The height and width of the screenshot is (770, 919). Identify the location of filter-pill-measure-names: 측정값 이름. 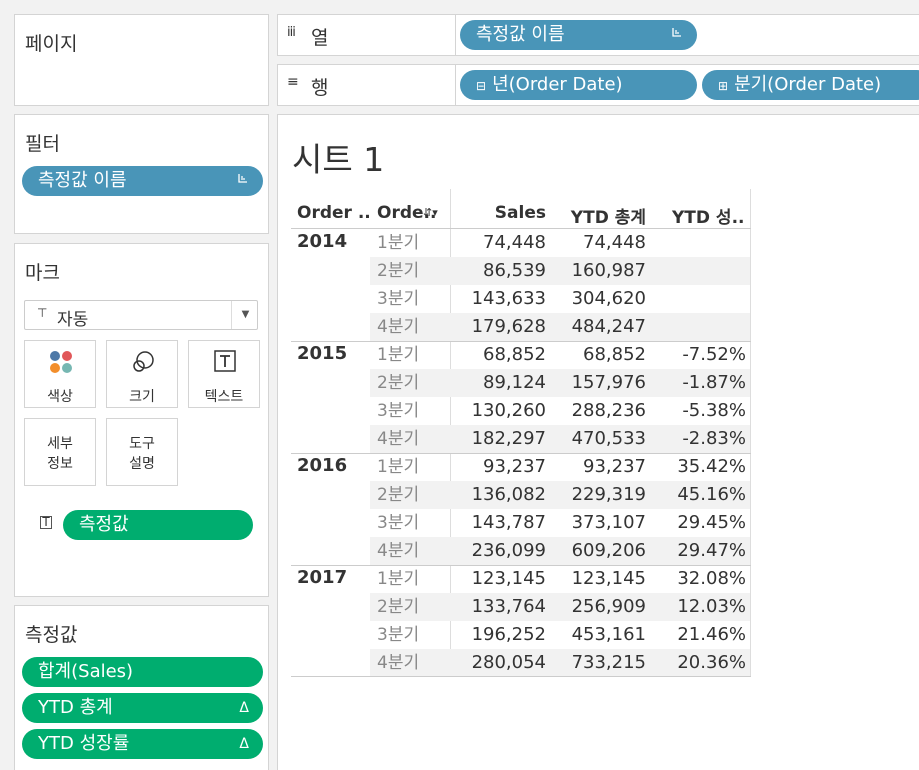
(142, 181).